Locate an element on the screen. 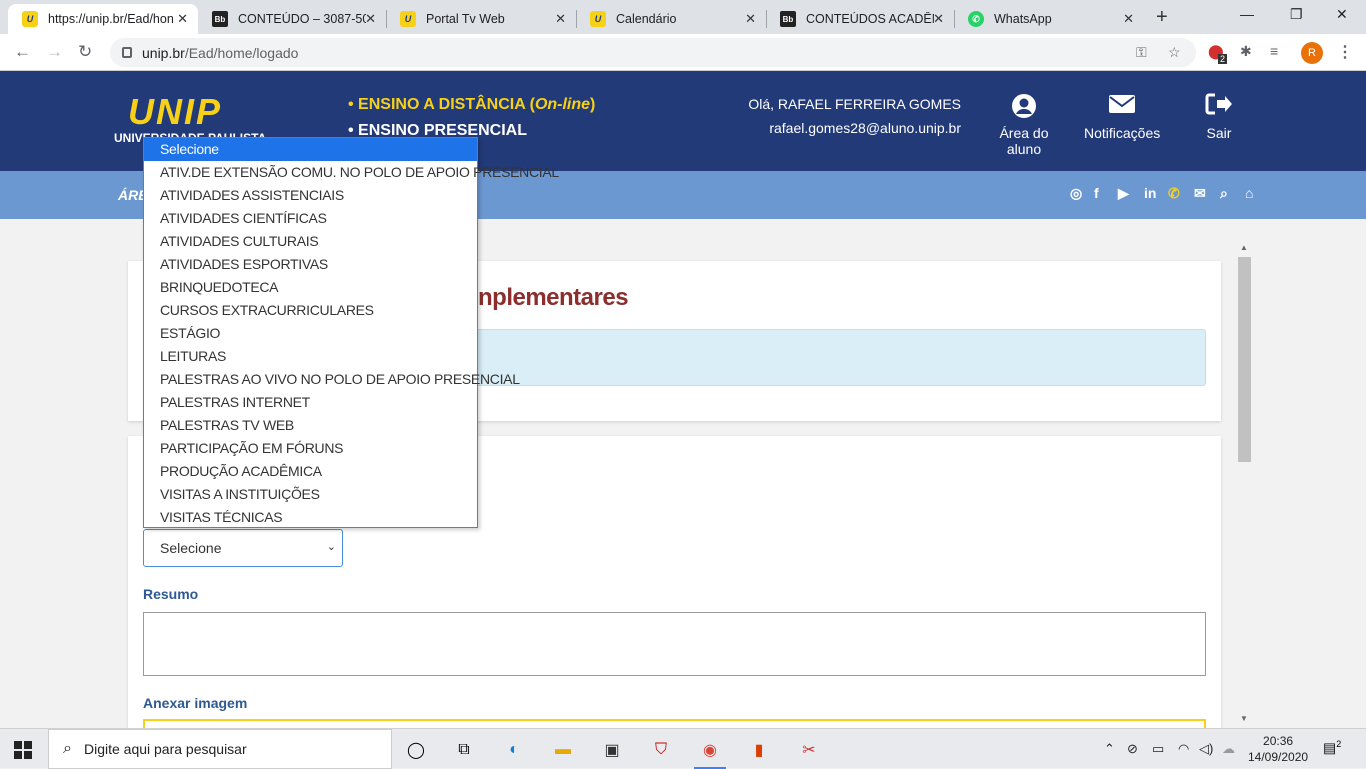  resumo-textarea is located at coordinates (674, 644).